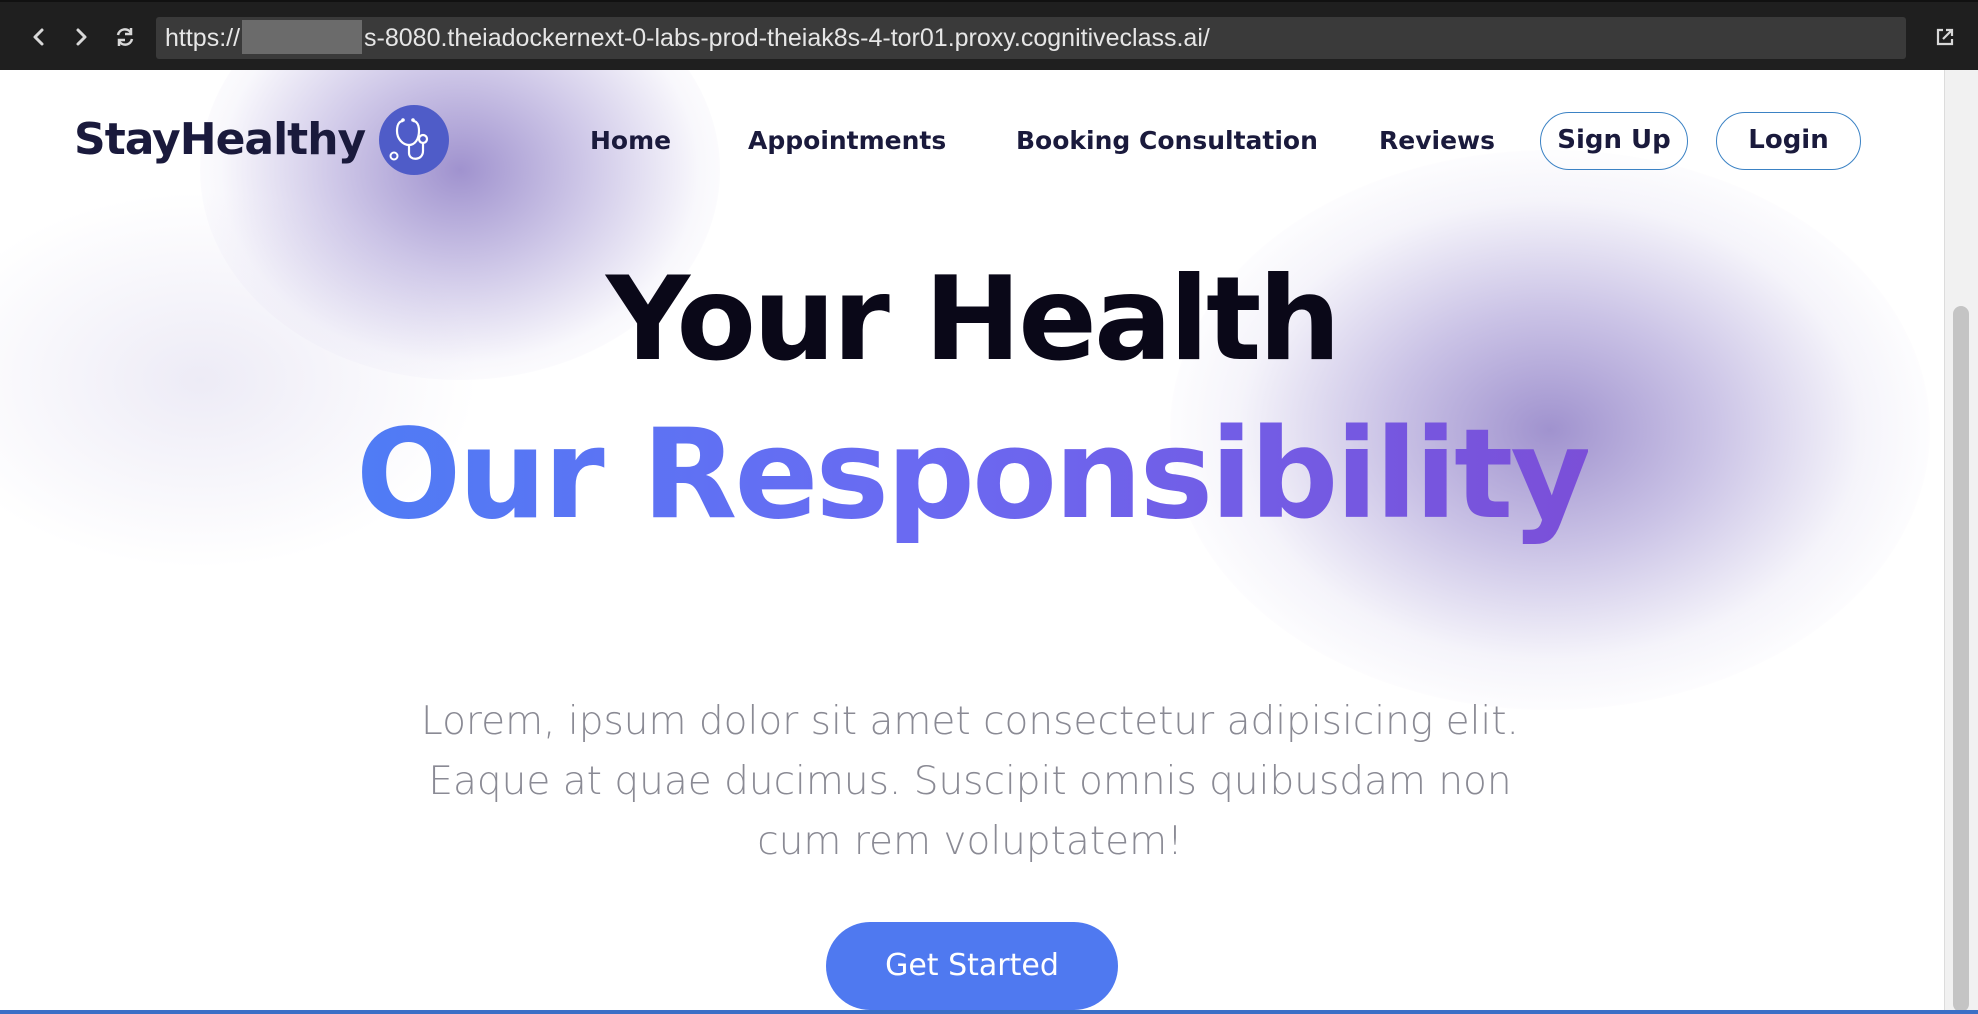  Describe the element at coordinates (630, 140) in the screenshot. I see `nav-home: Home` at that location.